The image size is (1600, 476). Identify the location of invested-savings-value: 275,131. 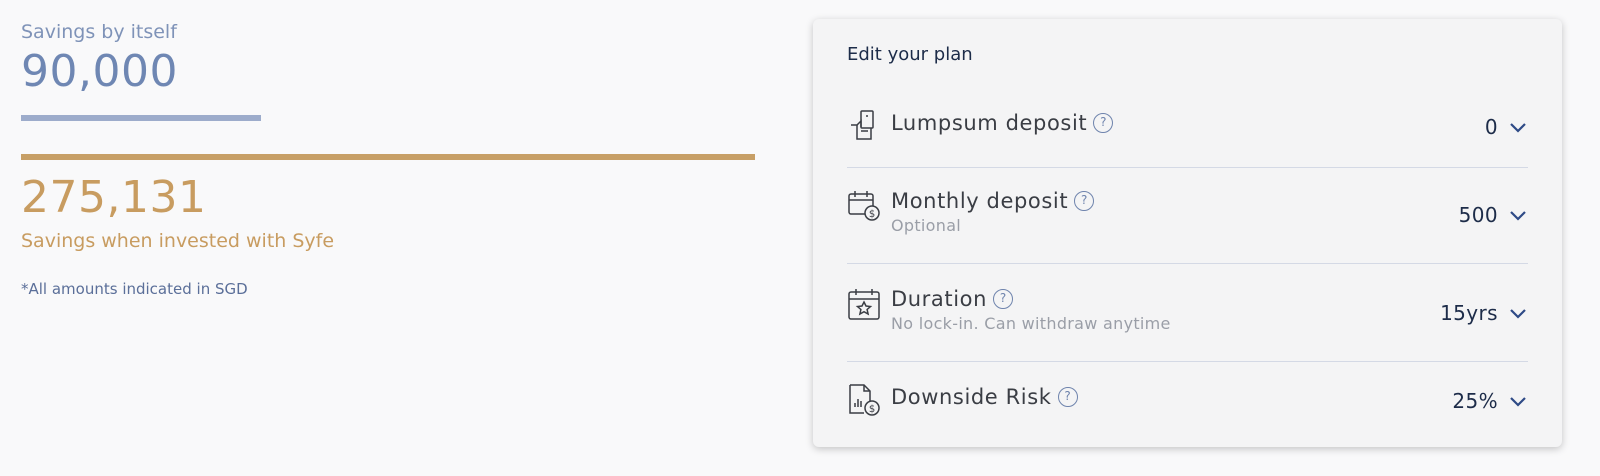
(114, 197).